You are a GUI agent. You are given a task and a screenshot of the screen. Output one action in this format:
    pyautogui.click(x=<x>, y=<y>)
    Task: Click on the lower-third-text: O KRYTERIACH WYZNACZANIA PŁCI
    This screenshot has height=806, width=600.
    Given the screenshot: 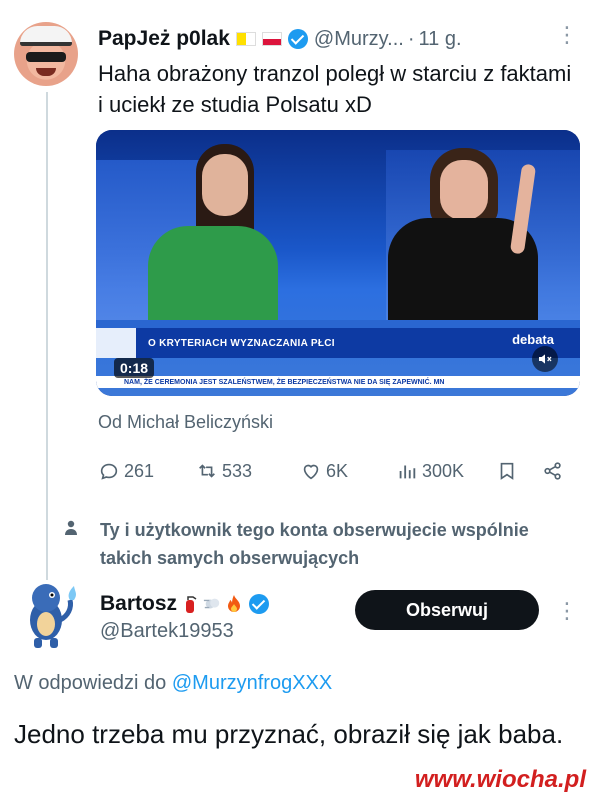 What is the action you would take?
    pyautogui.click(x=241, y=343)
    